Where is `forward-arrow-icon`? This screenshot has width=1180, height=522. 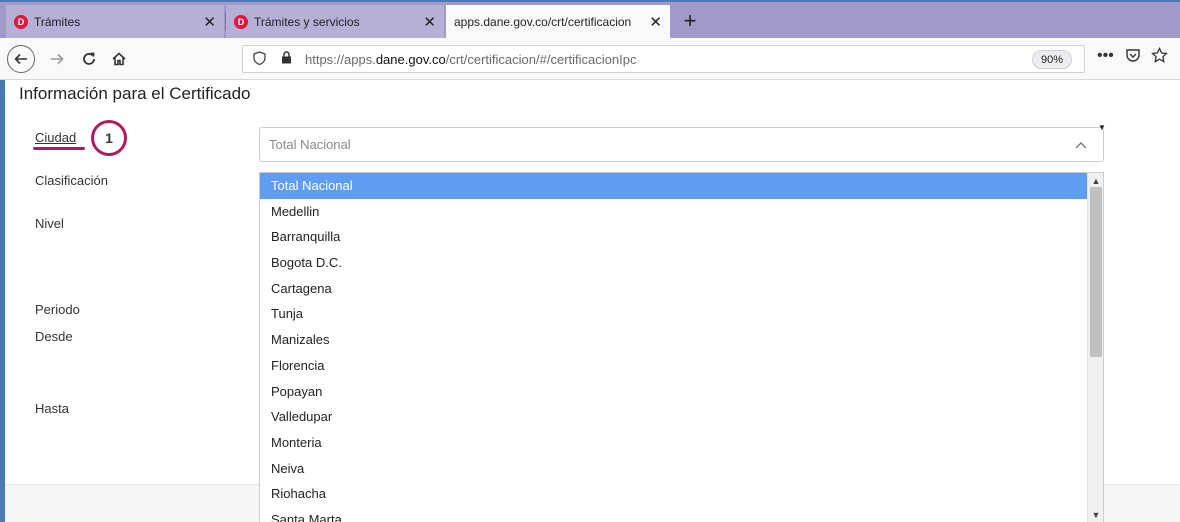 forward-arrow-icon is located at coordinates (57, 59).